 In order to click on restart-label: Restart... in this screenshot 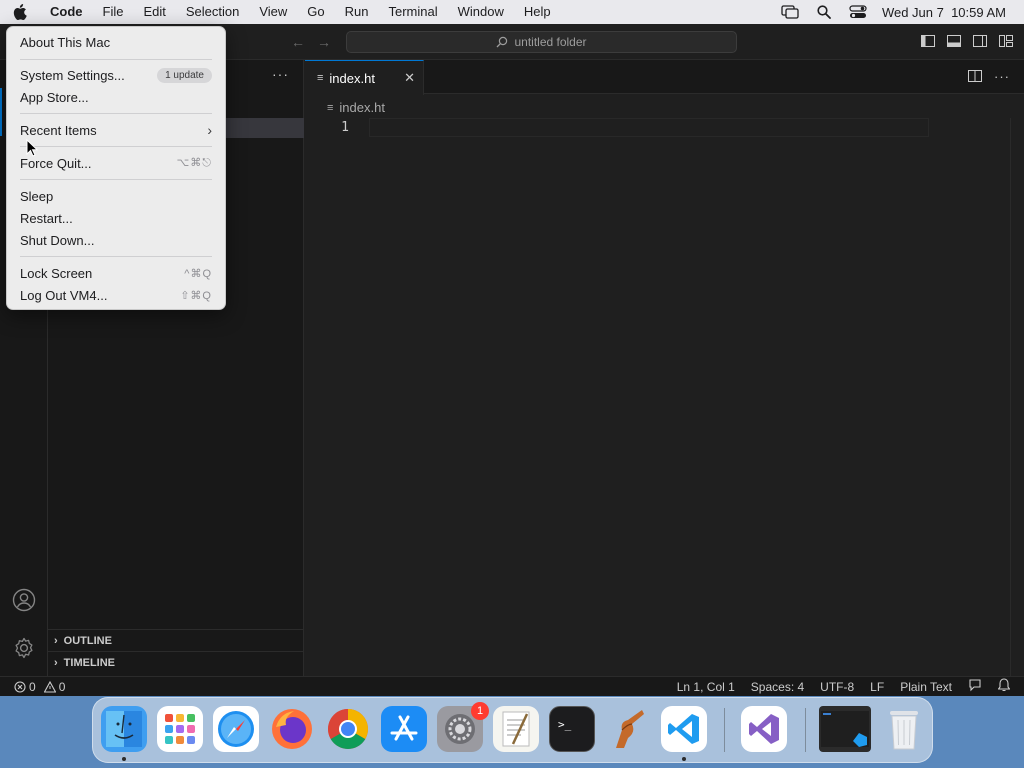, I will do `click(46, 218)`.